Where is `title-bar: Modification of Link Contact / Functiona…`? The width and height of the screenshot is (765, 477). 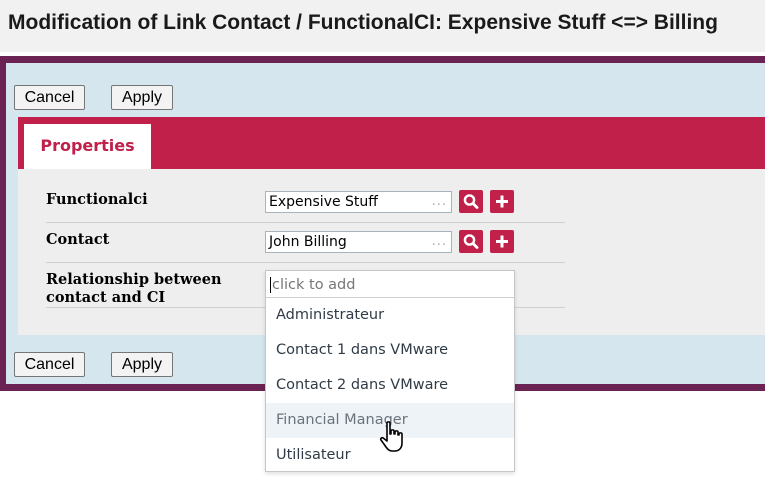 title-bar: Modification of Link Contact / Functiona… is located at coordinates (382, 26).